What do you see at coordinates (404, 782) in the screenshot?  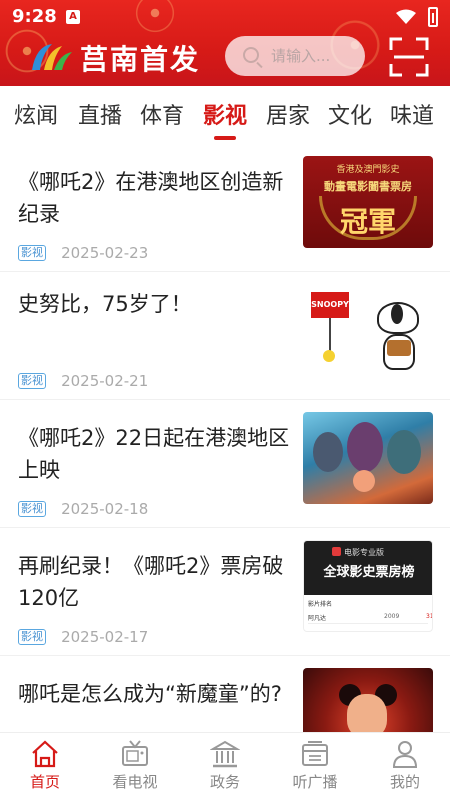 I see `nav-label: 我的` at bounding box center [404, 782].